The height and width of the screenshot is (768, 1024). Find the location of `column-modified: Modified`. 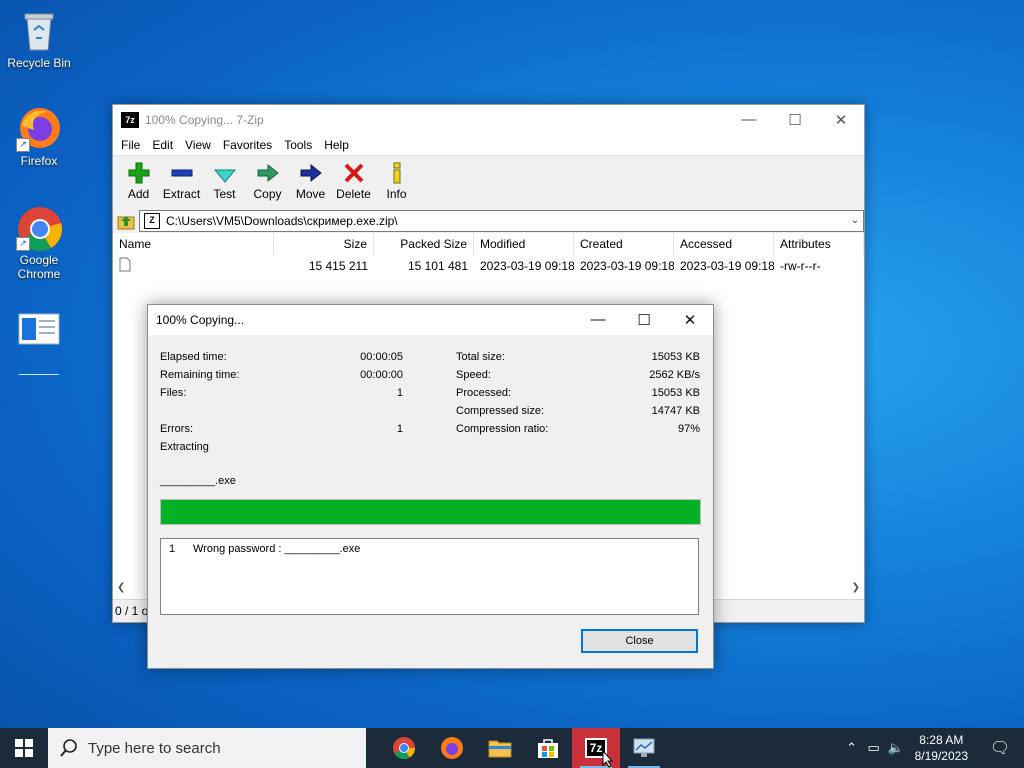

column-modified: Modified is located at coordinates (524, 244).